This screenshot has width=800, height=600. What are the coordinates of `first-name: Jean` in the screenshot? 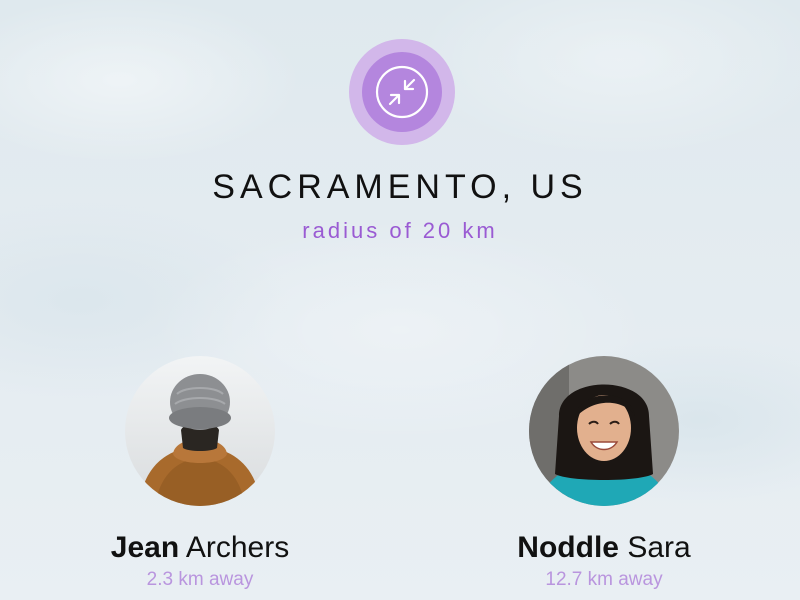 It's located at (145, 547).